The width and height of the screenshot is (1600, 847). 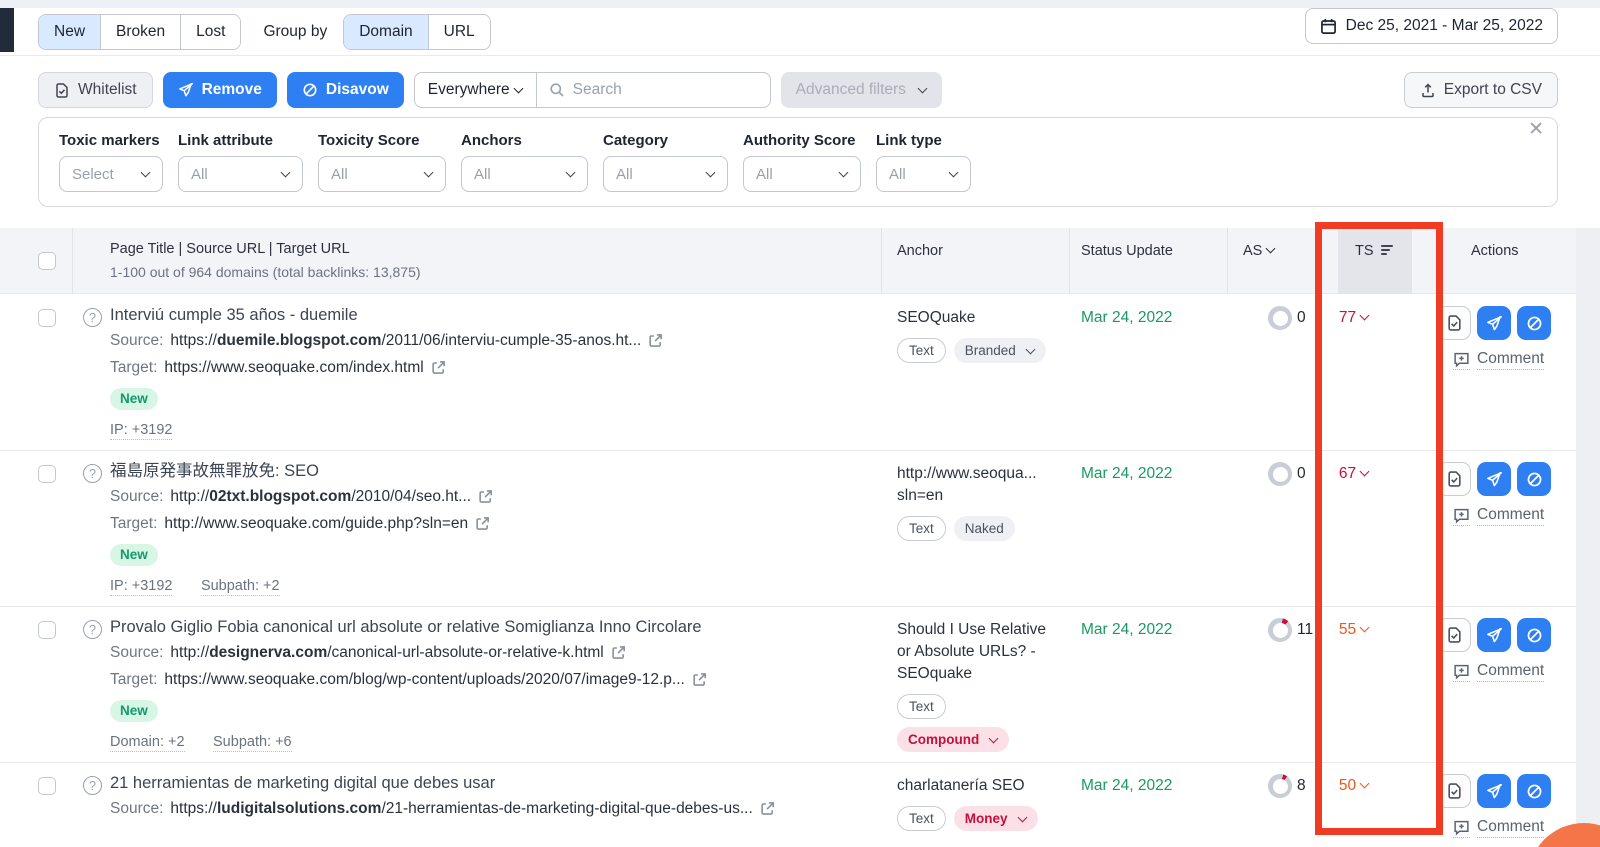 I want to click on disavow-button: Disavow, so click(x=345, y=90).